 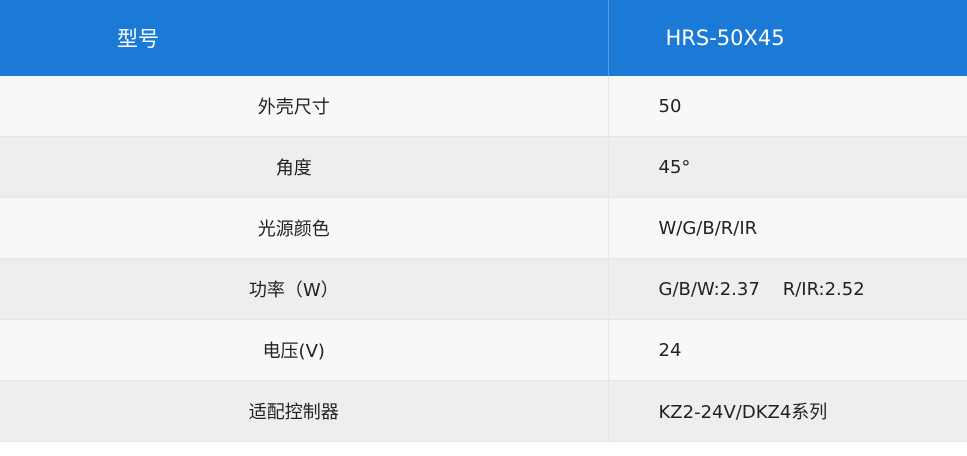 What do you see at coordinates (304, 350) in the screenshot?
I see `row-label: 电压(V)` at bounding box center [304, 350].